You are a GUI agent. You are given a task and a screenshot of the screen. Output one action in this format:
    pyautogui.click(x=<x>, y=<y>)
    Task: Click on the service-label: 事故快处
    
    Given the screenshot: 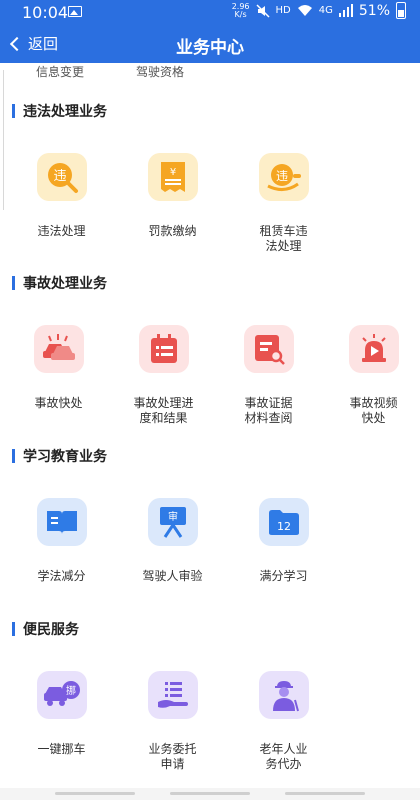 What is the action you would take?
    pyautogui.click(x=58, y=403)
    